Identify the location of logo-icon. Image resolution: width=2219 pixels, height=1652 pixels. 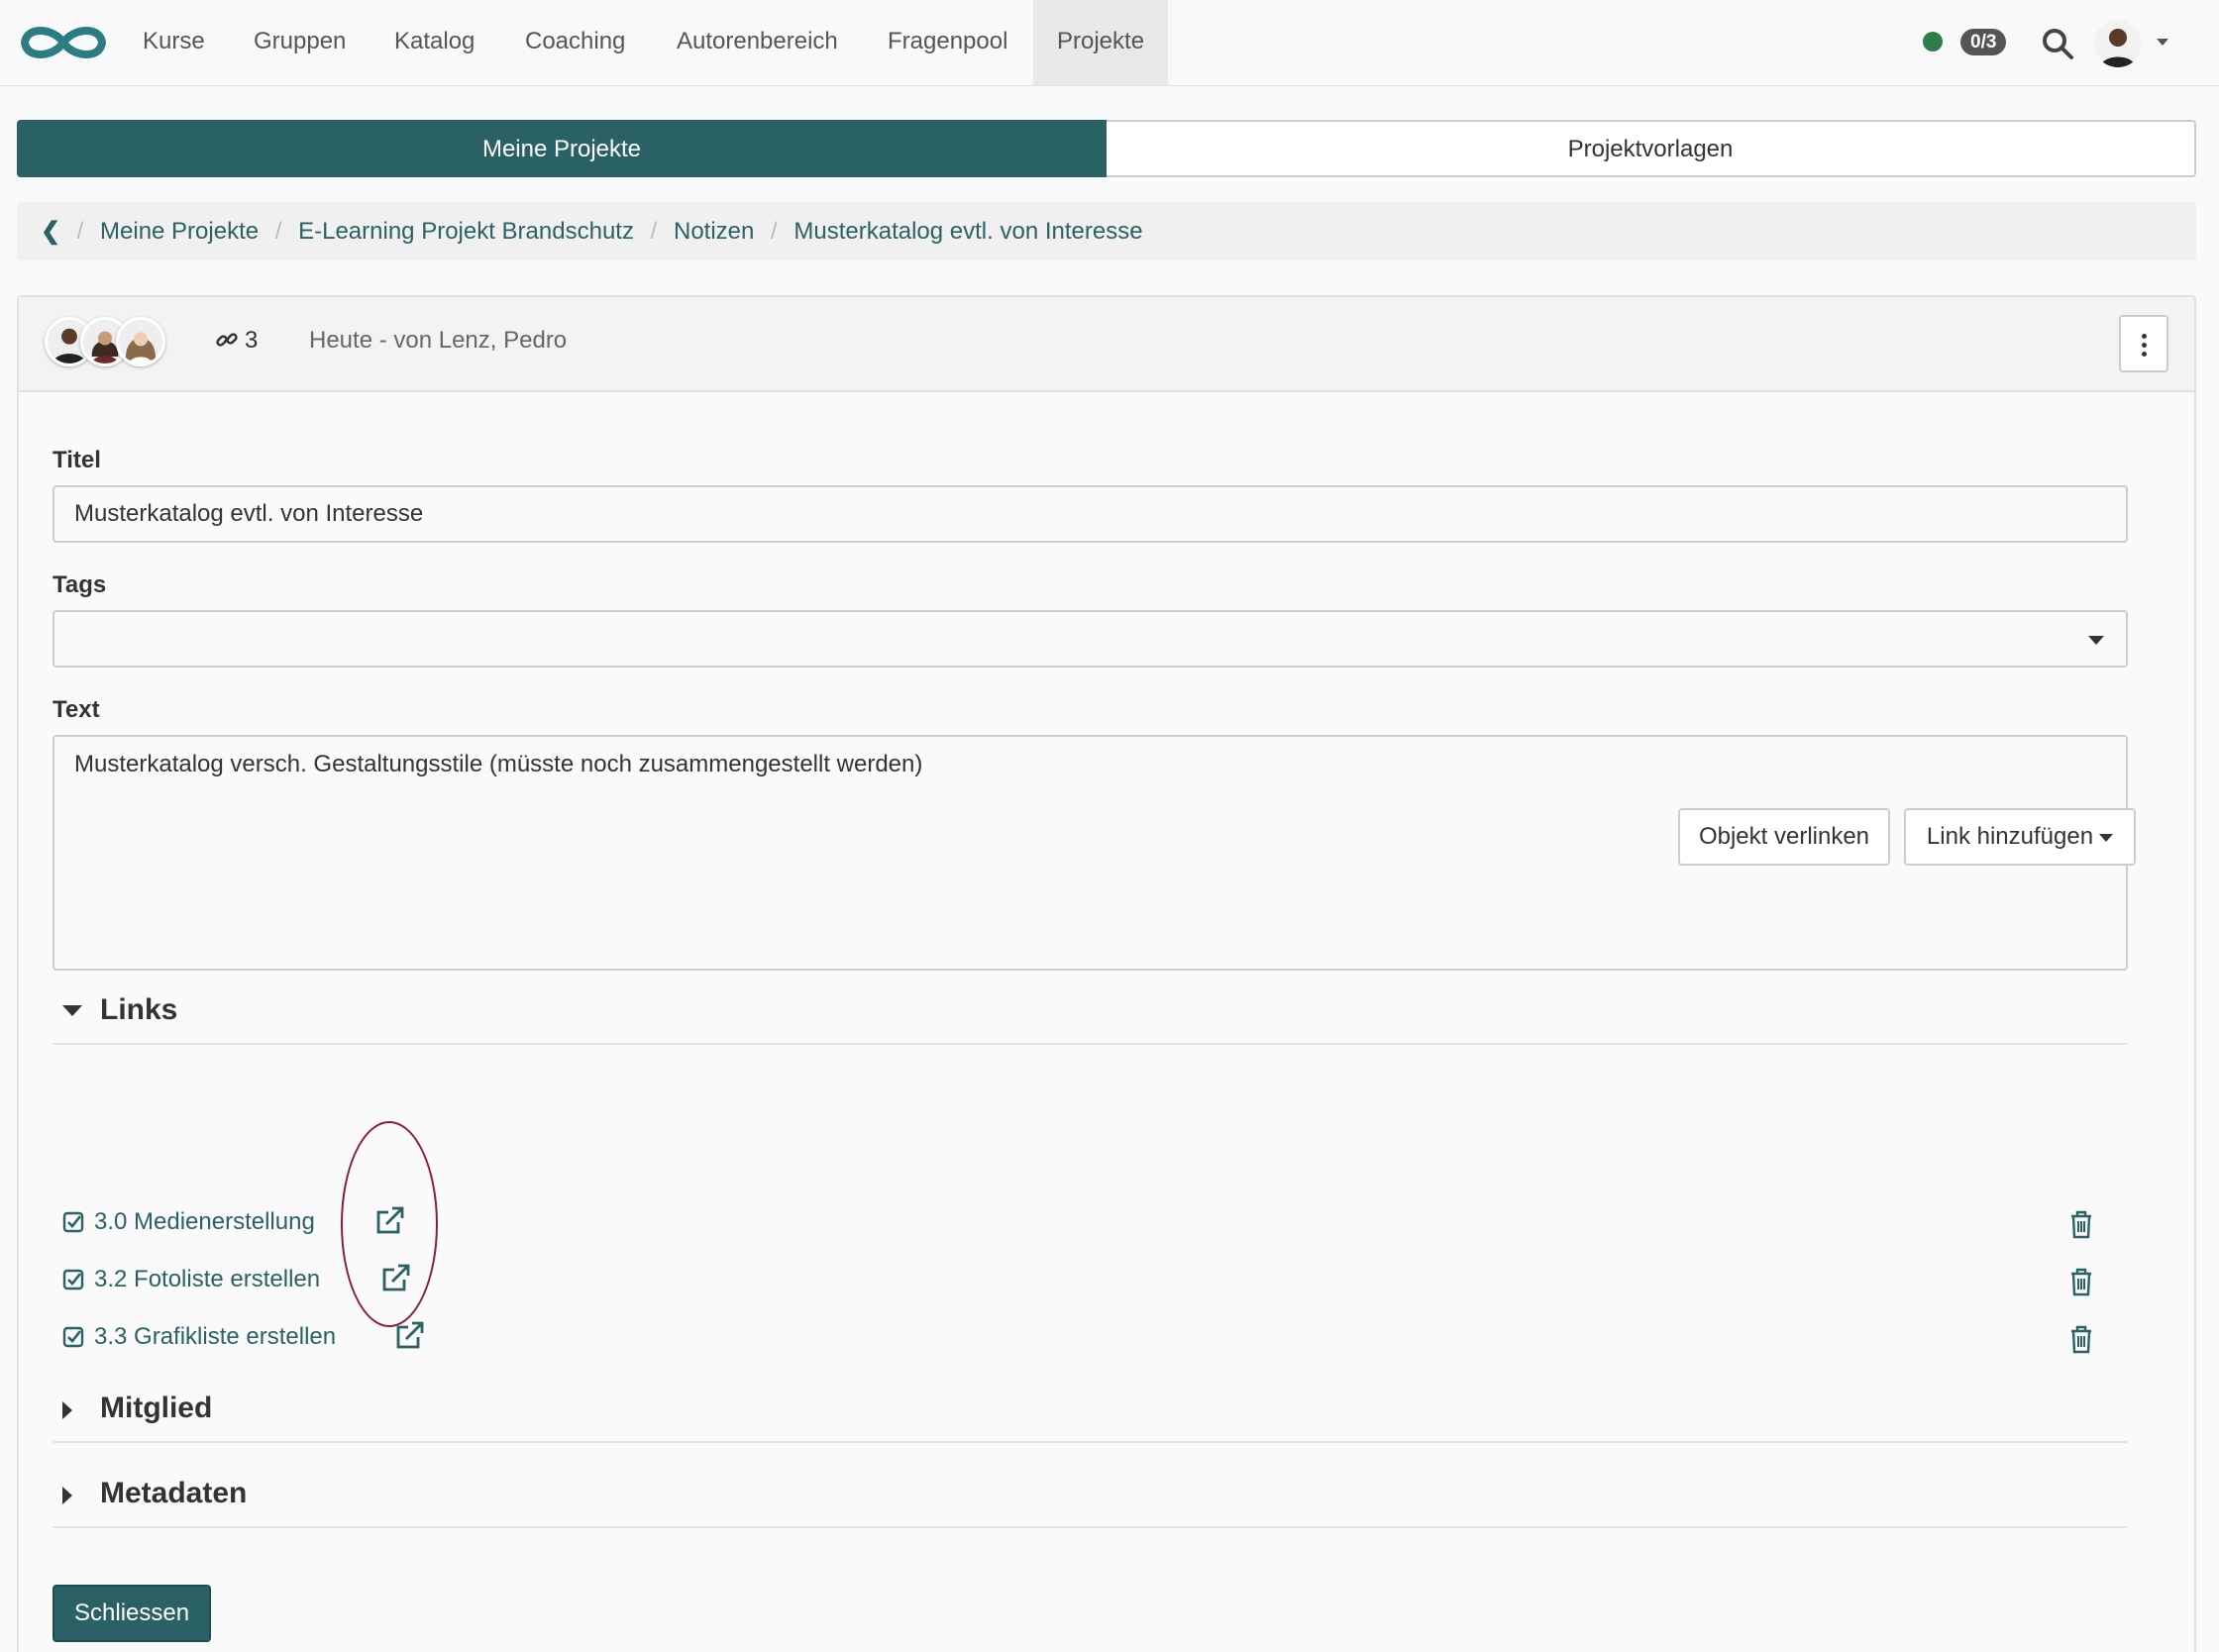
(63, 42).